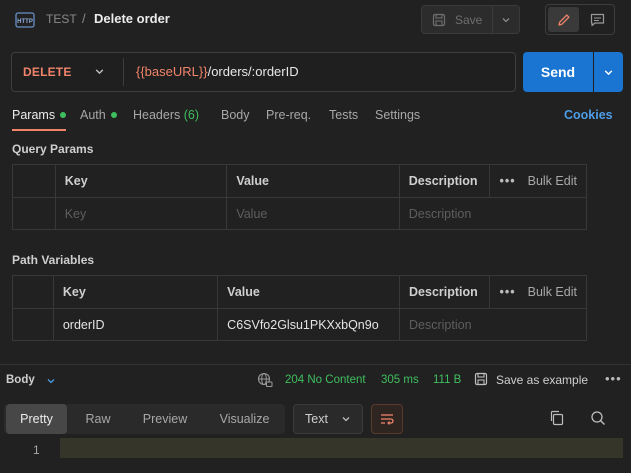 The width and height of the screenshot is (631, 473). I want to click on wrap-lines-button, so click(387, 419).